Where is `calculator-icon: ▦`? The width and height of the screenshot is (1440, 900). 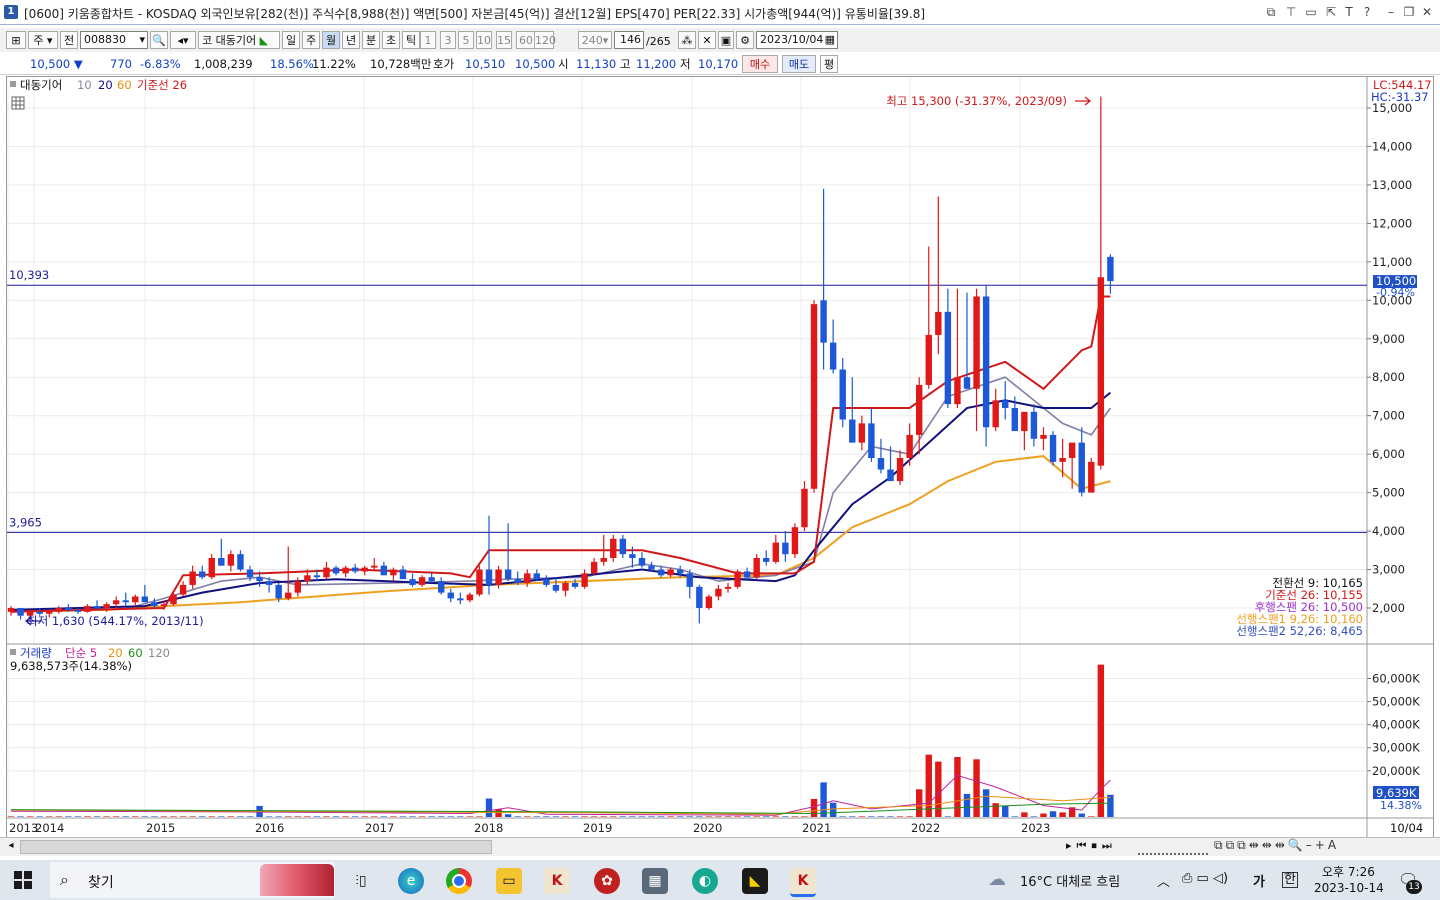
calculator-icon: ▦ is located at coordinates (655, 881).